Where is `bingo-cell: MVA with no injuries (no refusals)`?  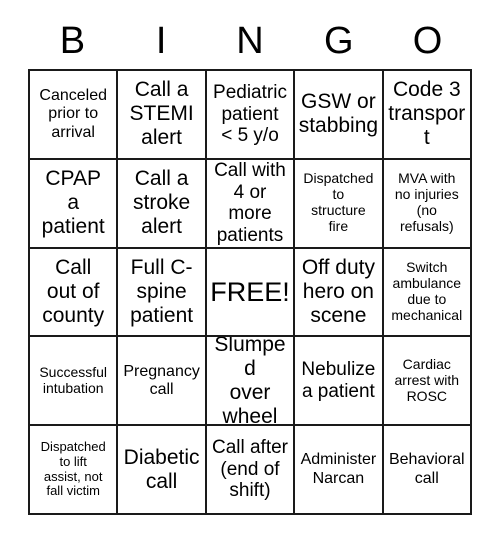 bingo-cell: MVA with no injuries (no refusals) is located at coordinates (427, 204).